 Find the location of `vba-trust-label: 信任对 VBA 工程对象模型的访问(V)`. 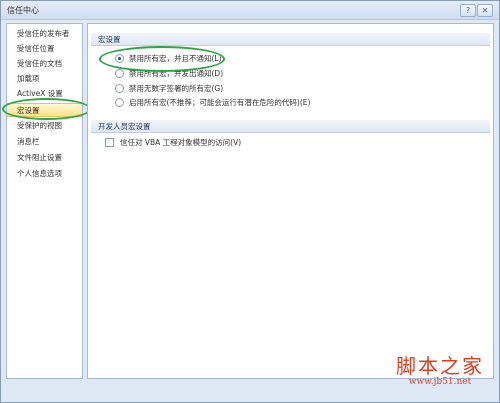

vba-trust-label: 信任对 VBA 工程对象模型的访问(V) is located at coordinates (181, 142).